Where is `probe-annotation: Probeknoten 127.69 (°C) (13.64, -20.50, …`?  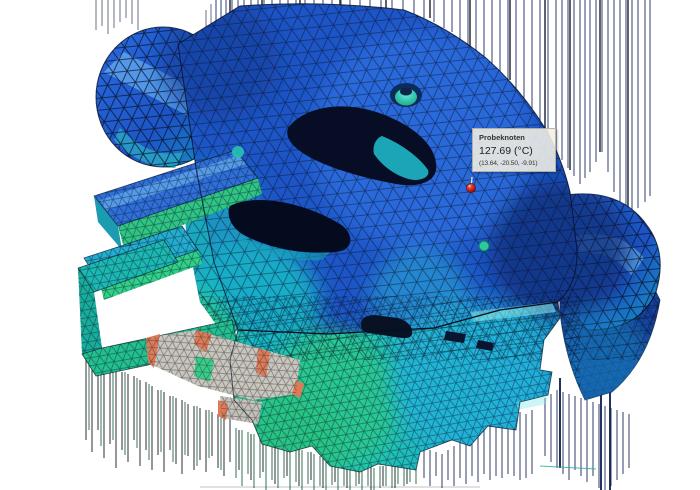
probe-annotation: Probeknoten 127.69 (°C) (13.64, -20.50, … is located at coordinates (514, 150).